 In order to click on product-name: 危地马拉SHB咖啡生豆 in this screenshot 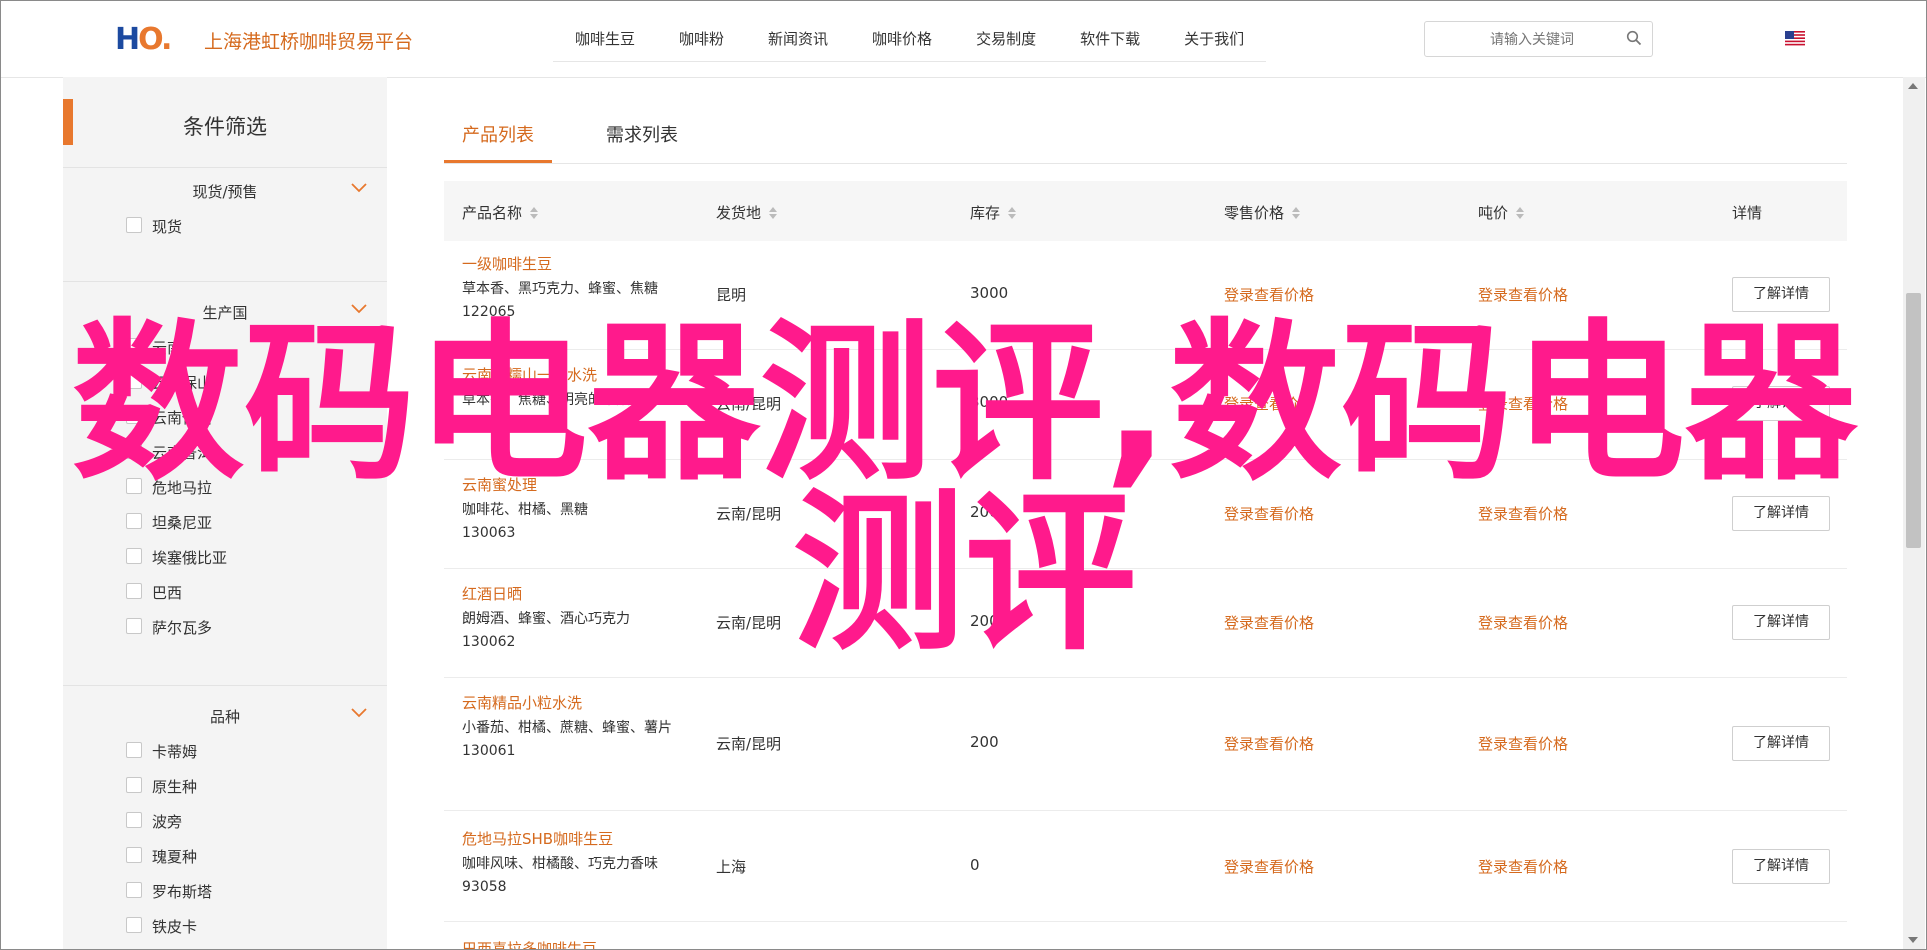, I will do `click(567, 838)`.